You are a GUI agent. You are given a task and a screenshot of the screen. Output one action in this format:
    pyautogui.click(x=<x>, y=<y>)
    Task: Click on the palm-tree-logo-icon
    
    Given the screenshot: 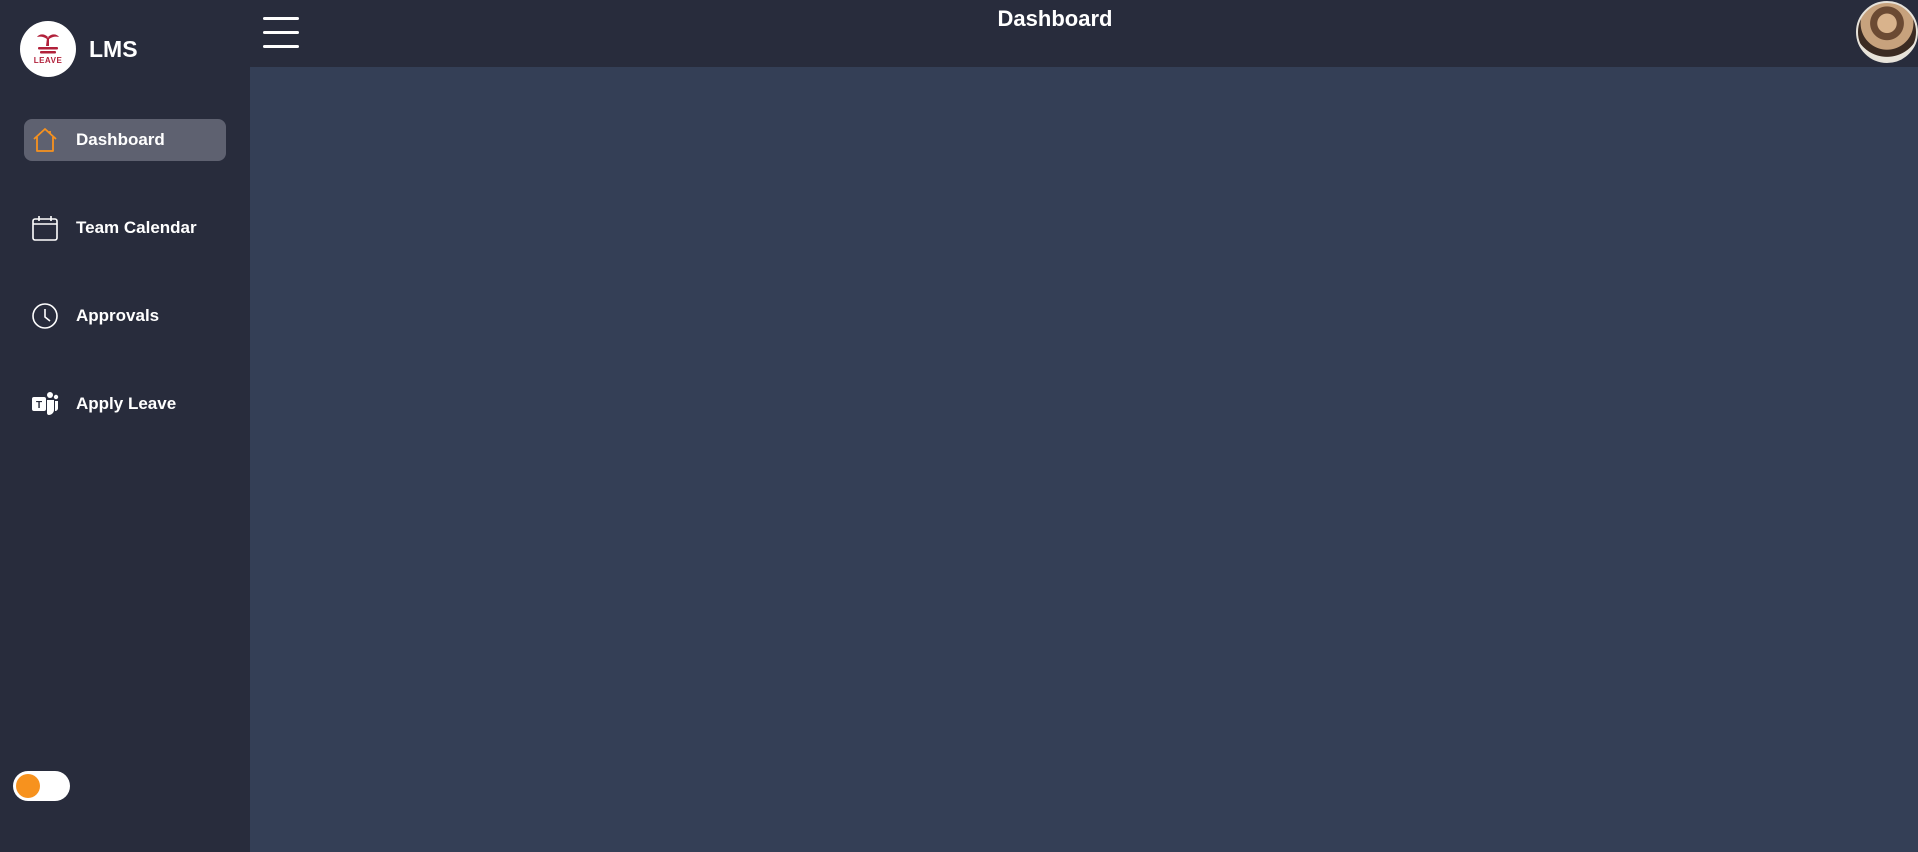 What is the action you would take?
    pyautogui.click(x=48, y=44)
    